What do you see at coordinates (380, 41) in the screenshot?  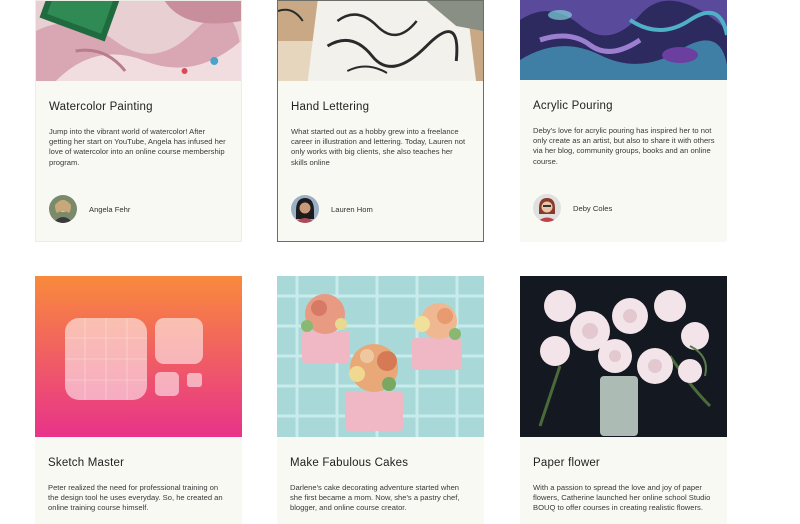 I see `hand-lettering-photo` at bounding box center [380, 41].